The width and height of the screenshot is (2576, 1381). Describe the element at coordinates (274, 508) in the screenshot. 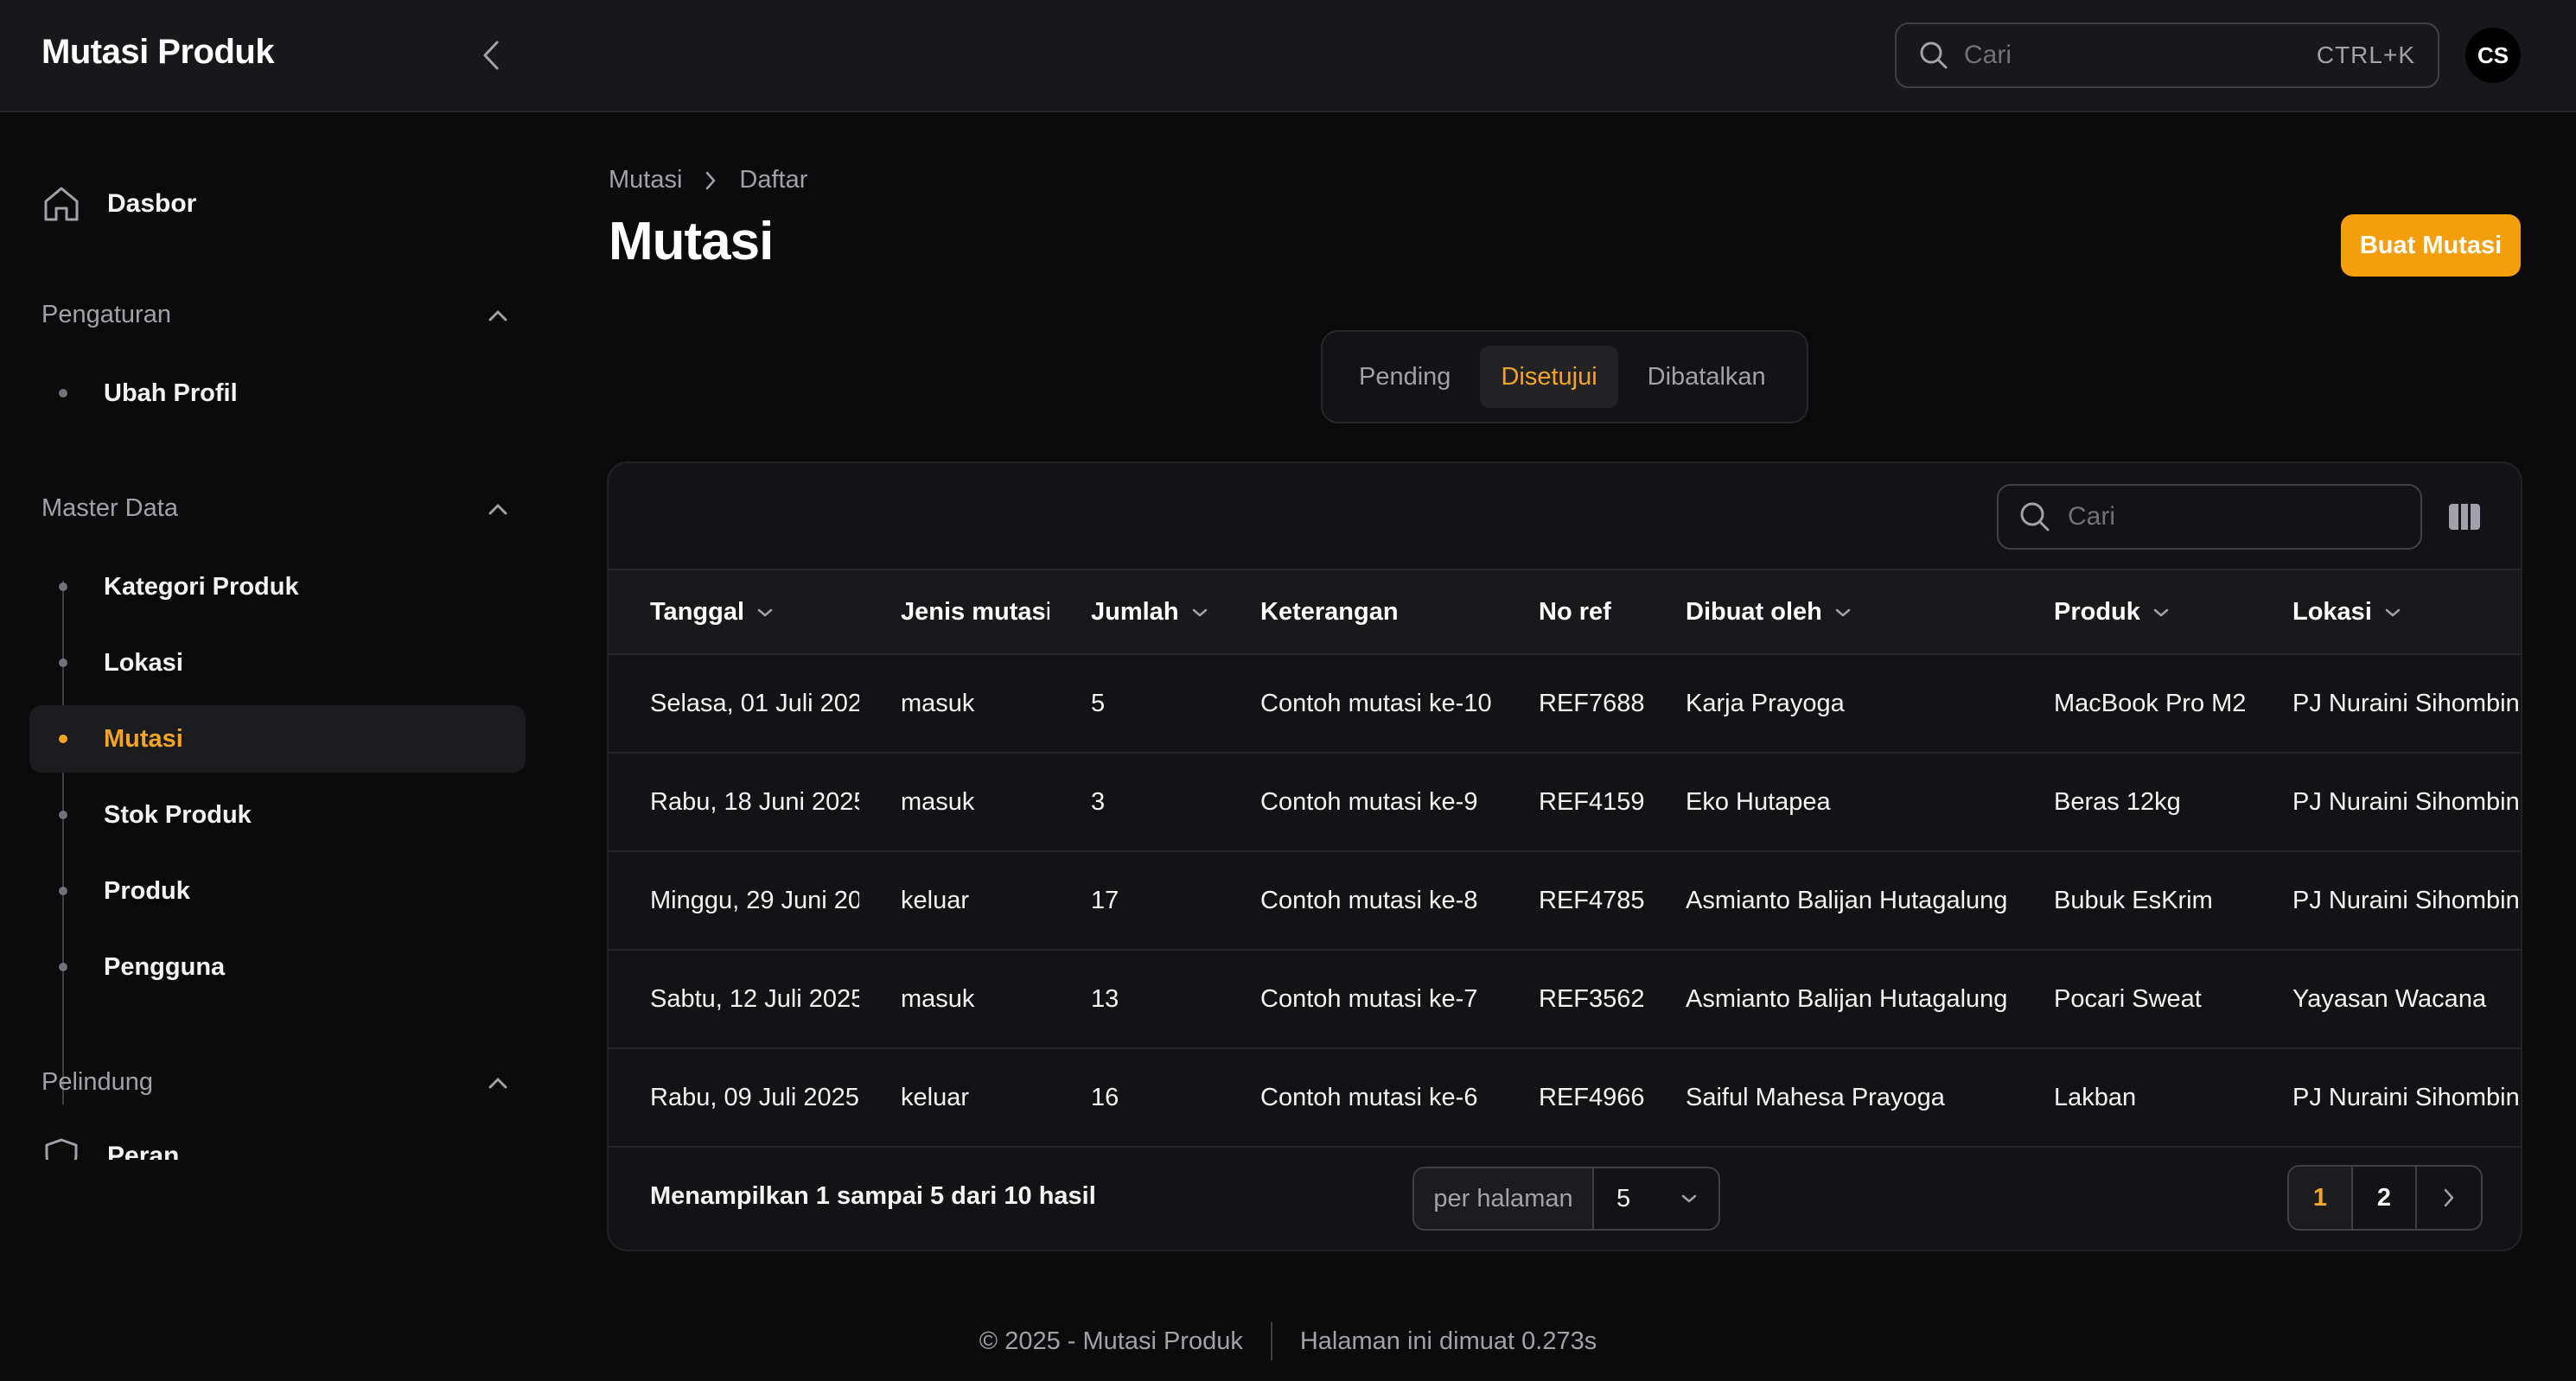

I see `group-header-master-data: Master Data` at that location.